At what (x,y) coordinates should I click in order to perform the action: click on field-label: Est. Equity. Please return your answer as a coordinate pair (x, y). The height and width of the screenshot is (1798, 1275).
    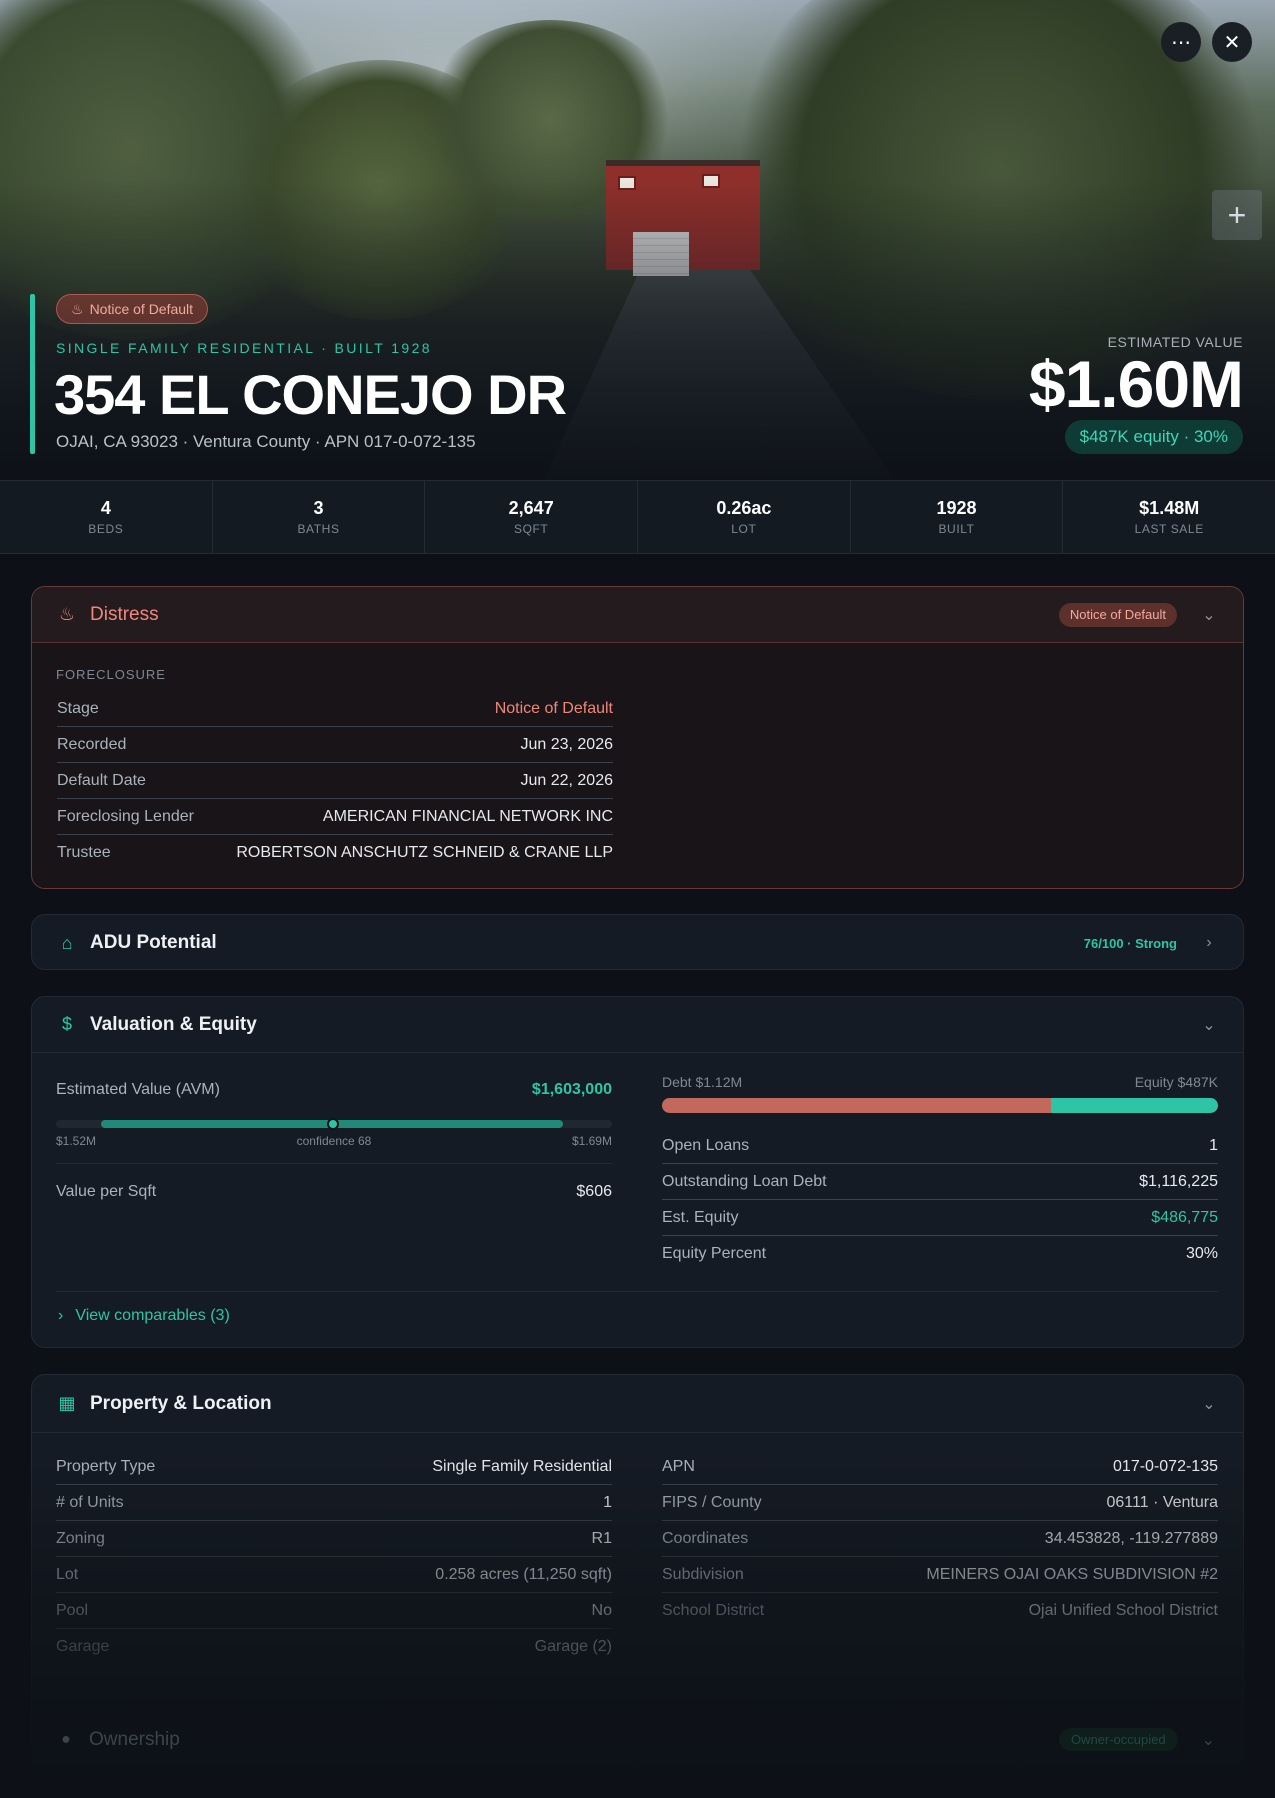
    Looking at the image, I should click on (700, 1217).